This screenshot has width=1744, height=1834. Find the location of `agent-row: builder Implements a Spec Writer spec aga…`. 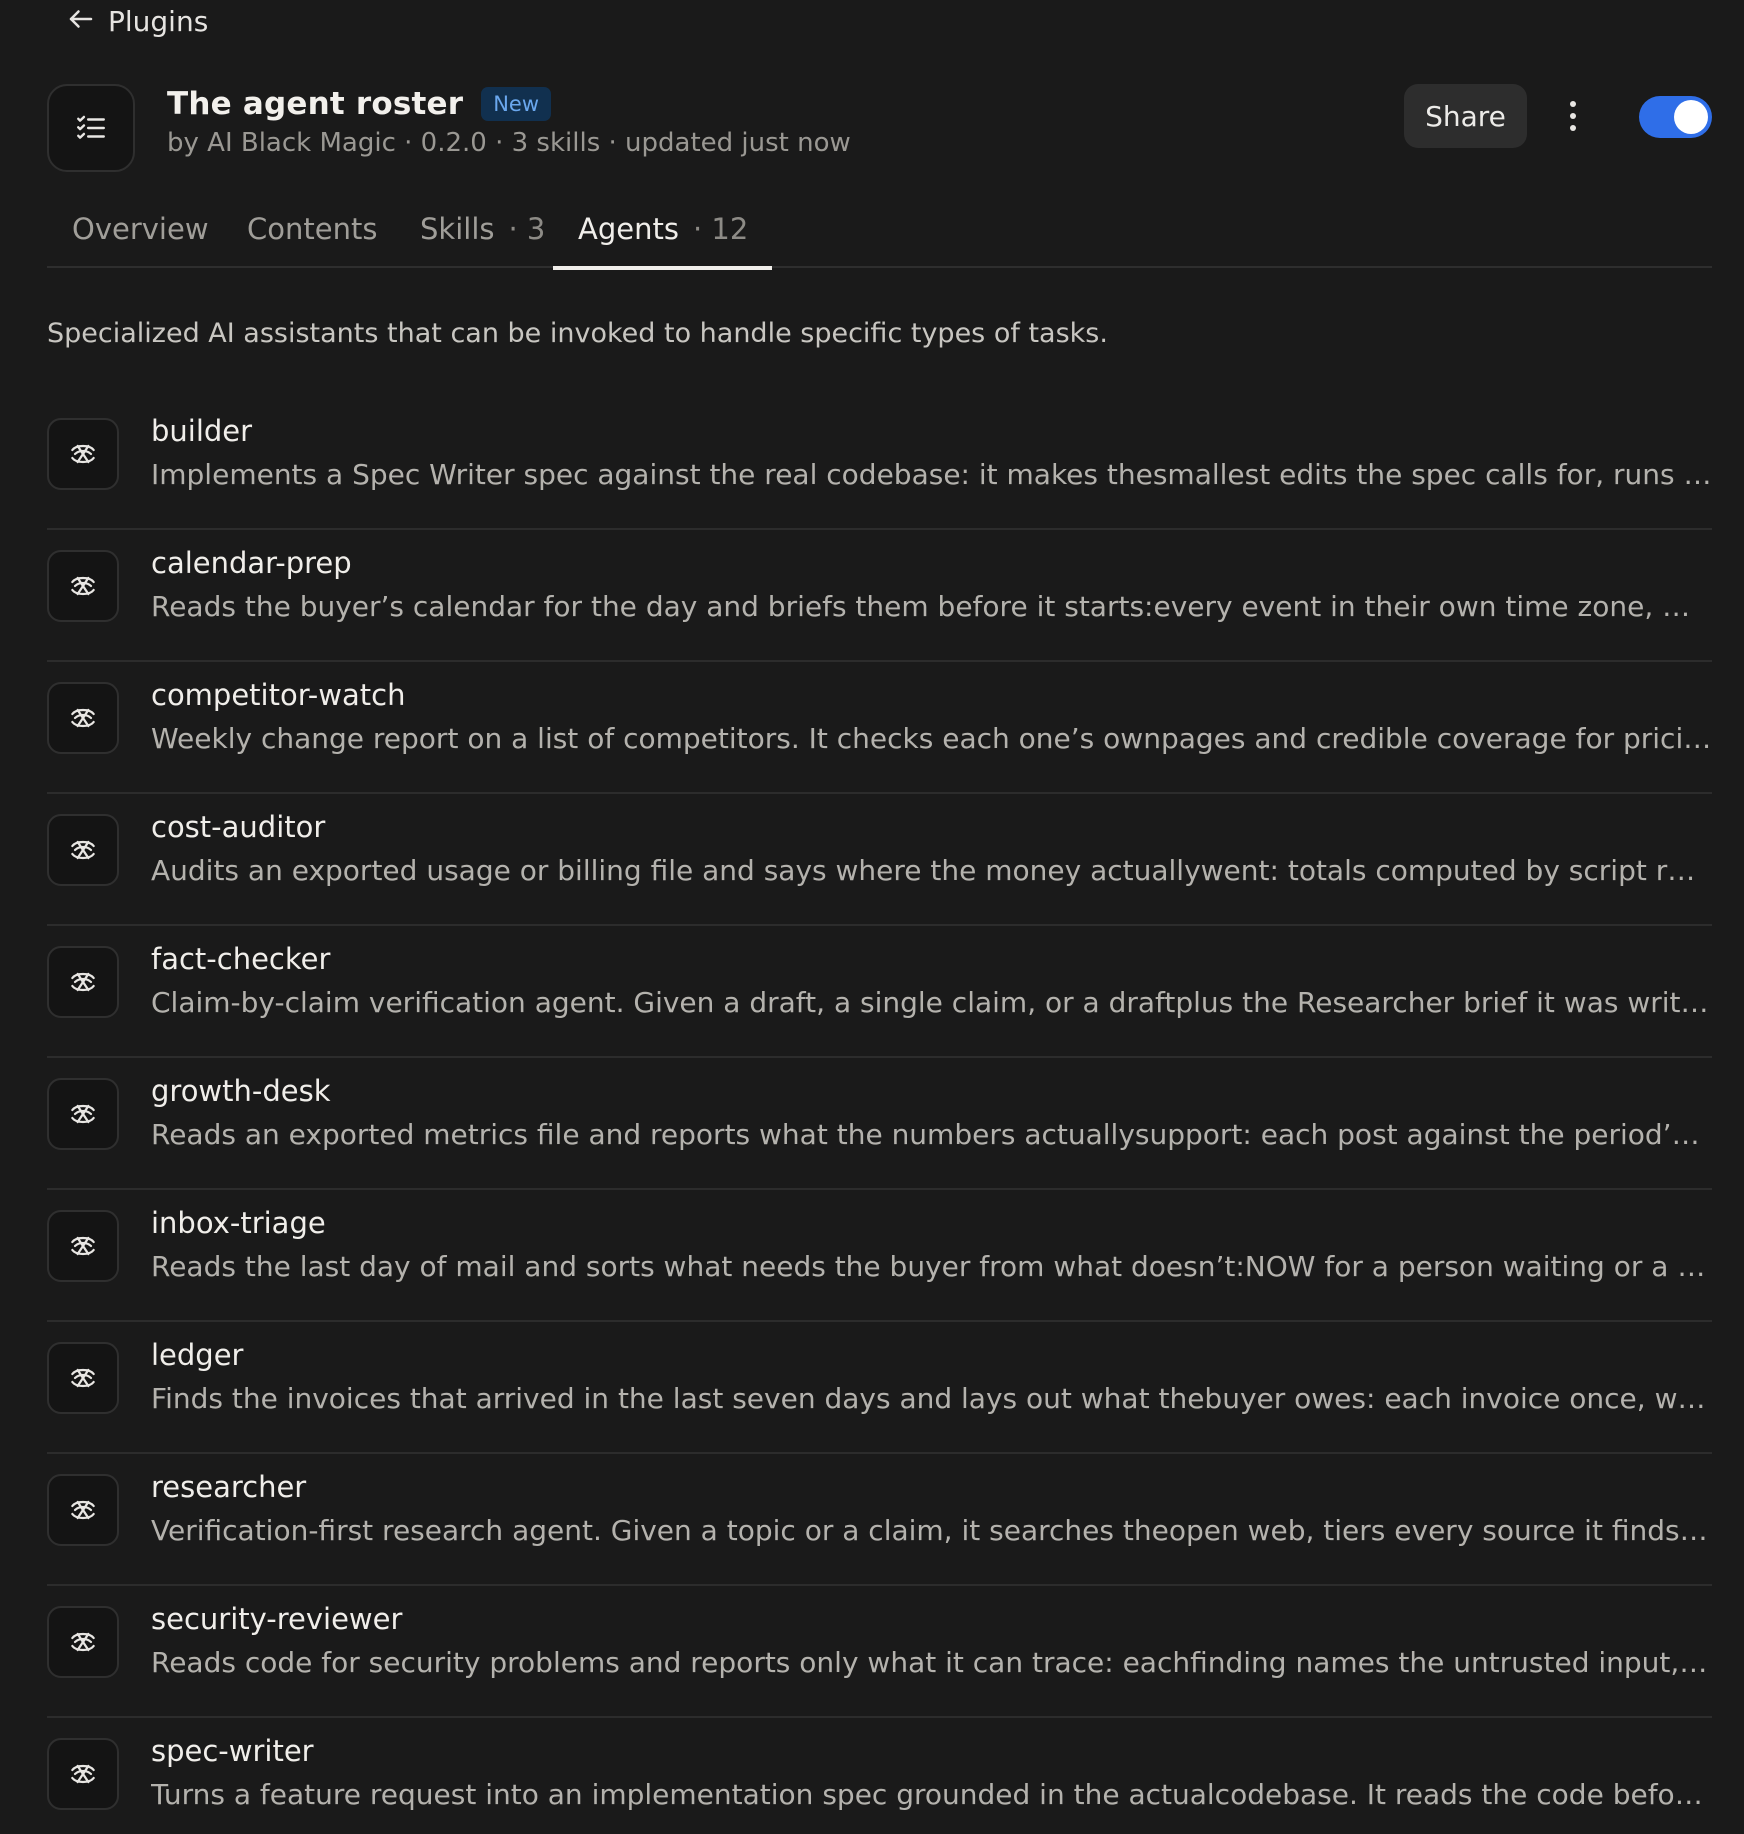

agent-row: builder Implements a Spec Writer spec aga… is located at coordinates (879, 464).